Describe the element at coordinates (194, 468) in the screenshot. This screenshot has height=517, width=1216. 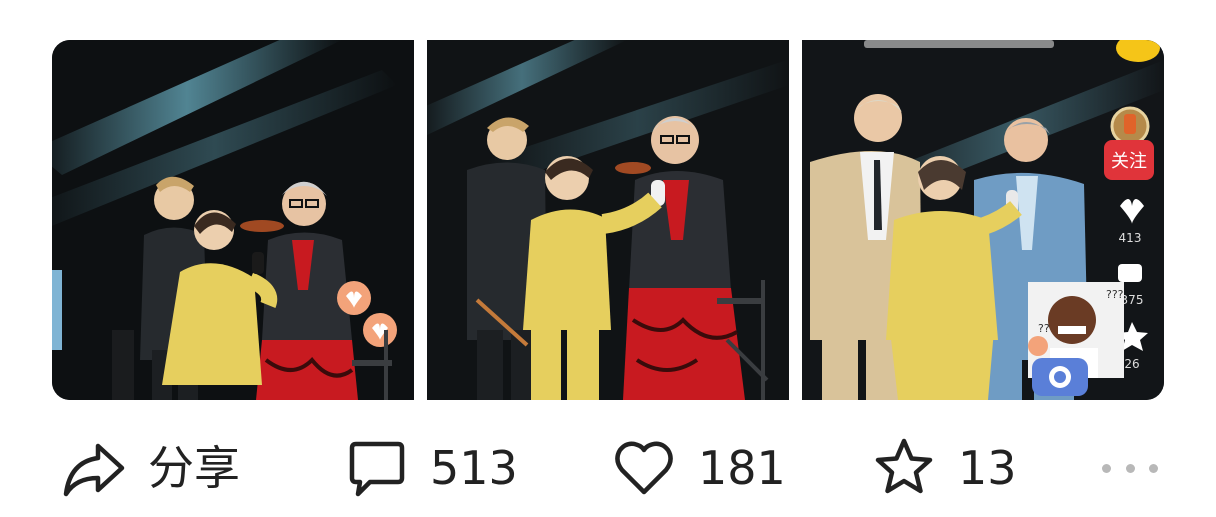
I see `share-label: 分享` at that location.